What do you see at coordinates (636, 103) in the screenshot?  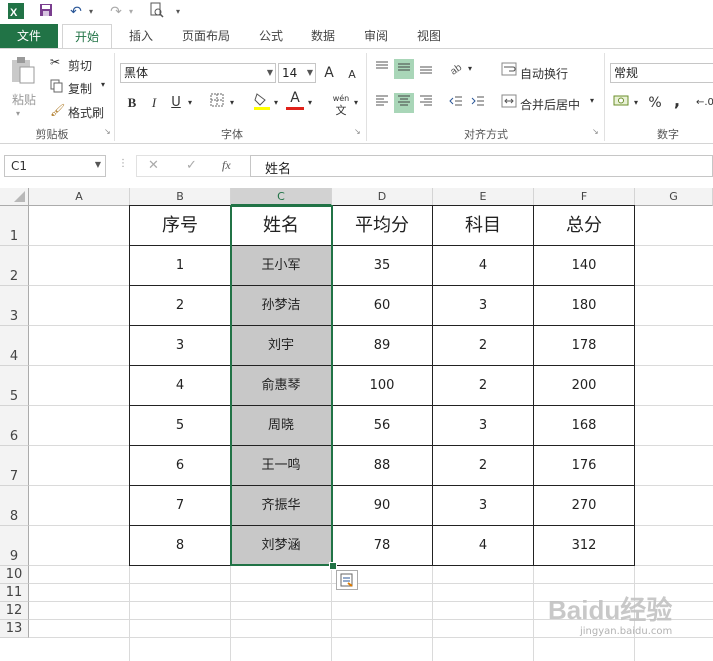 I see `currency-dropdown-icon: ▾` at bounding box center [636, 103].